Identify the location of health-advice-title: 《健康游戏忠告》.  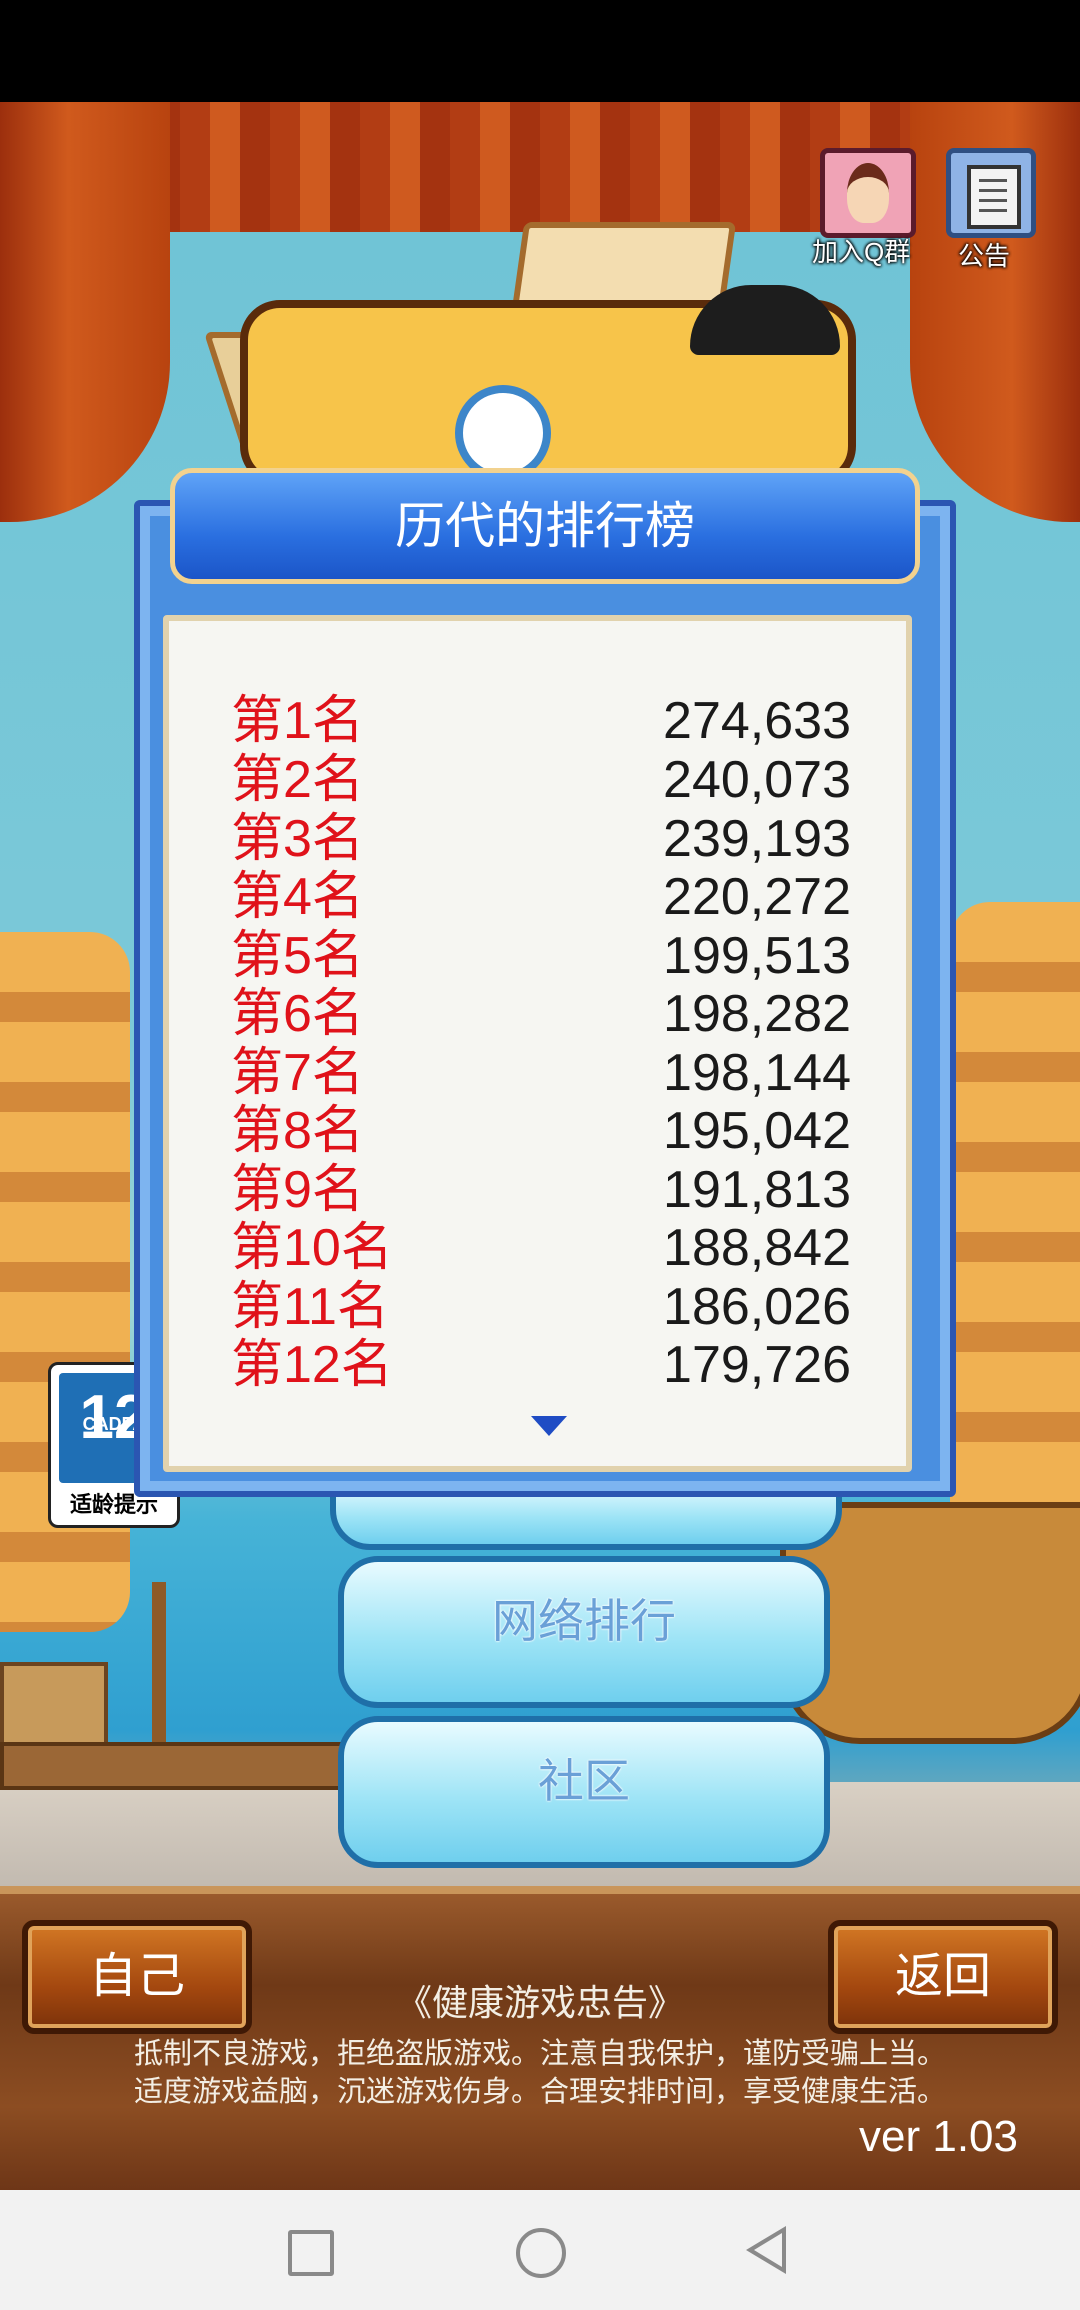
(539, 2002).